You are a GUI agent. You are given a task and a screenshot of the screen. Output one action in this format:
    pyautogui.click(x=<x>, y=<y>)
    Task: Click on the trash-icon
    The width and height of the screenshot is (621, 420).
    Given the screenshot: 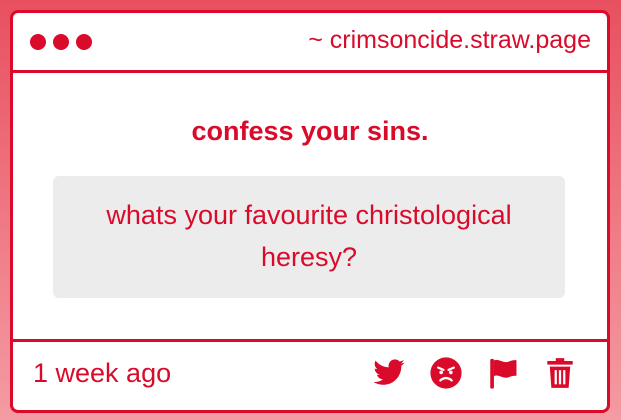 What is the action you would take?
    pyautogui.click(x=560, y=373)
    